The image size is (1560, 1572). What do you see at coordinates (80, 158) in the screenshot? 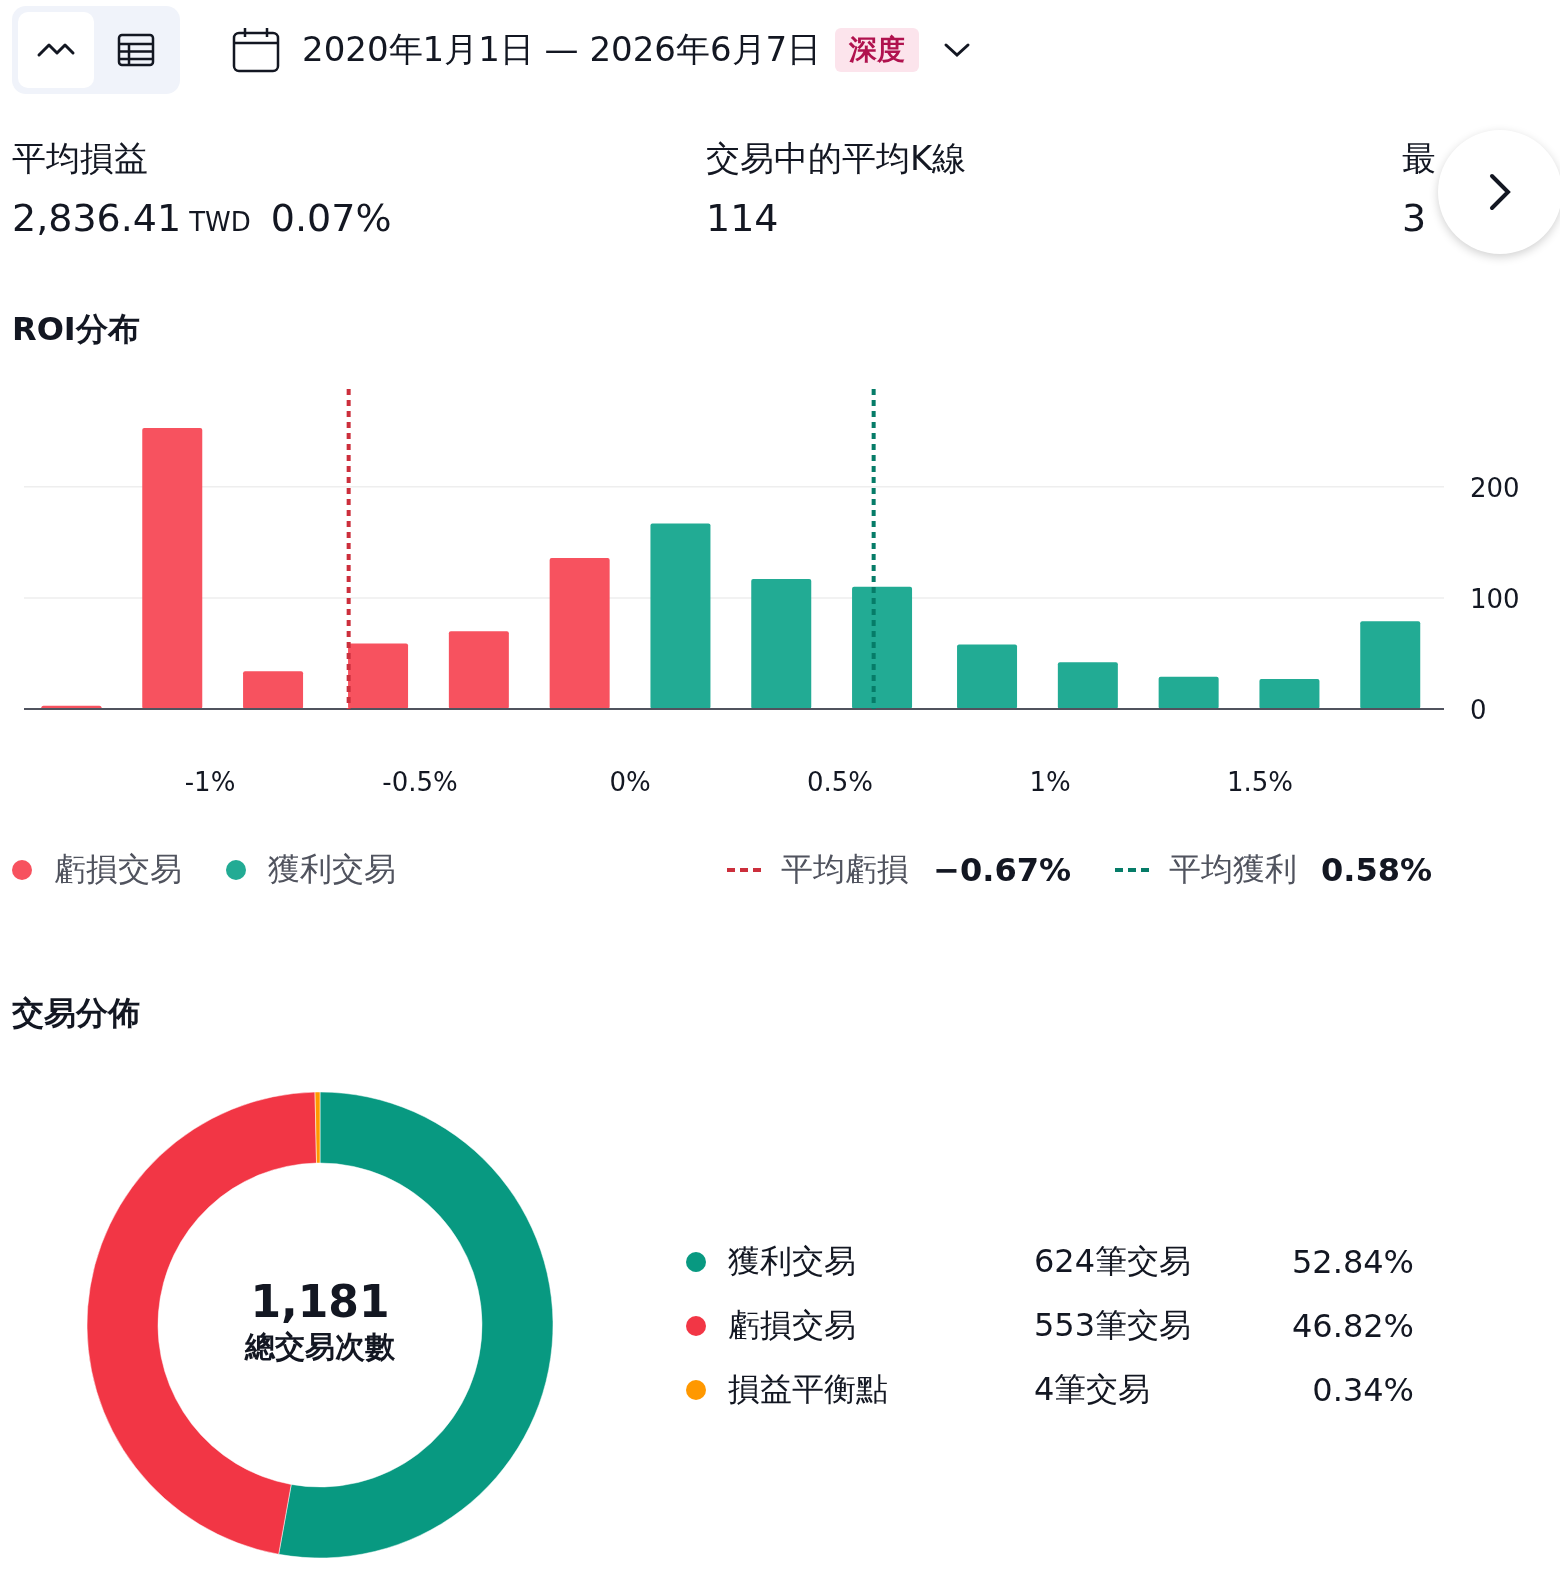
I see `stat-label: 平均損益` at bounding box center [80, 158].